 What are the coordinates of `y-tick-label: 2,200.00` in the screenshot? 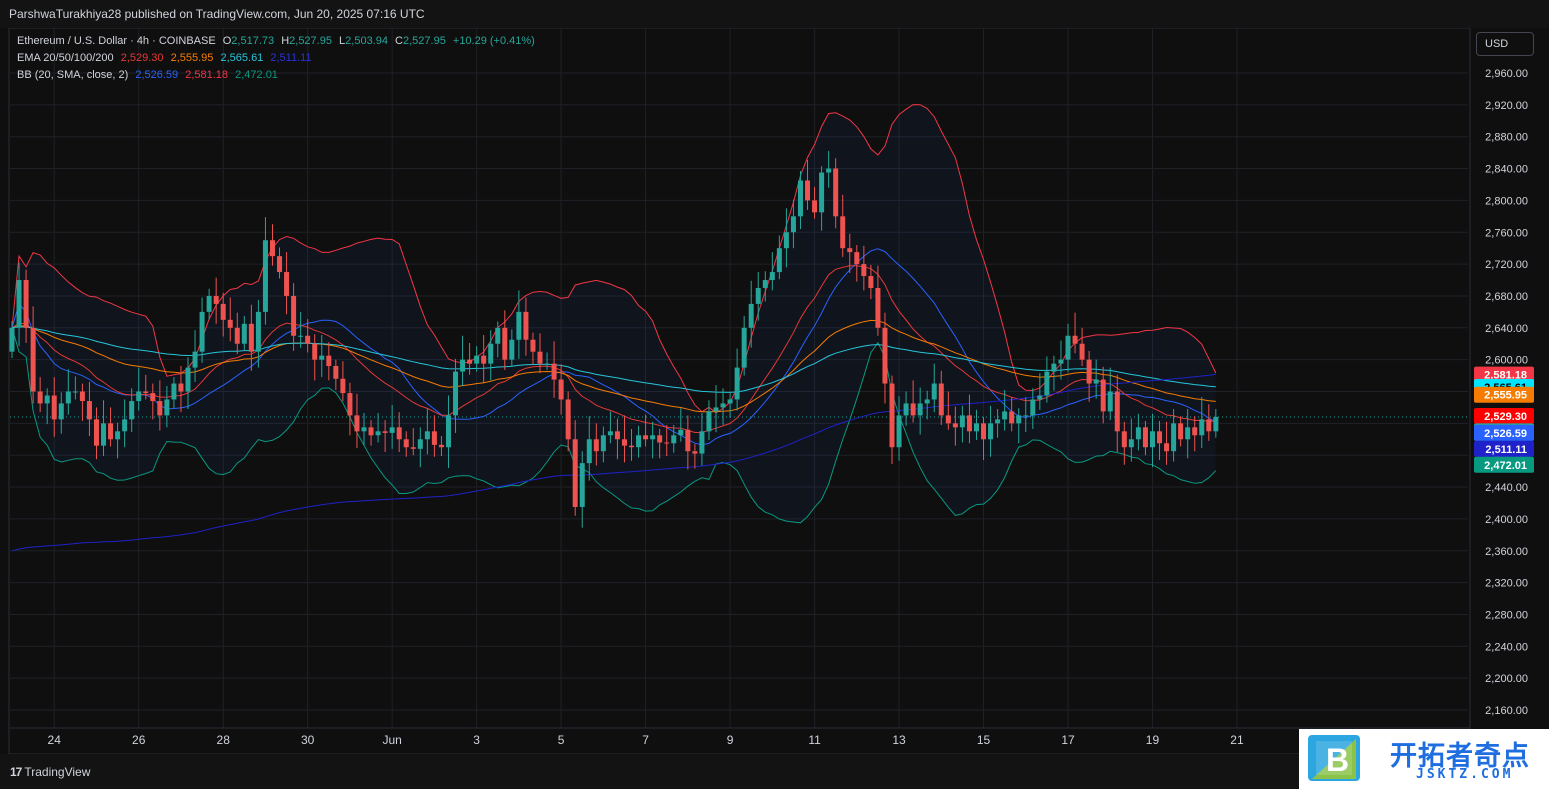 It's located at (1506, 679).